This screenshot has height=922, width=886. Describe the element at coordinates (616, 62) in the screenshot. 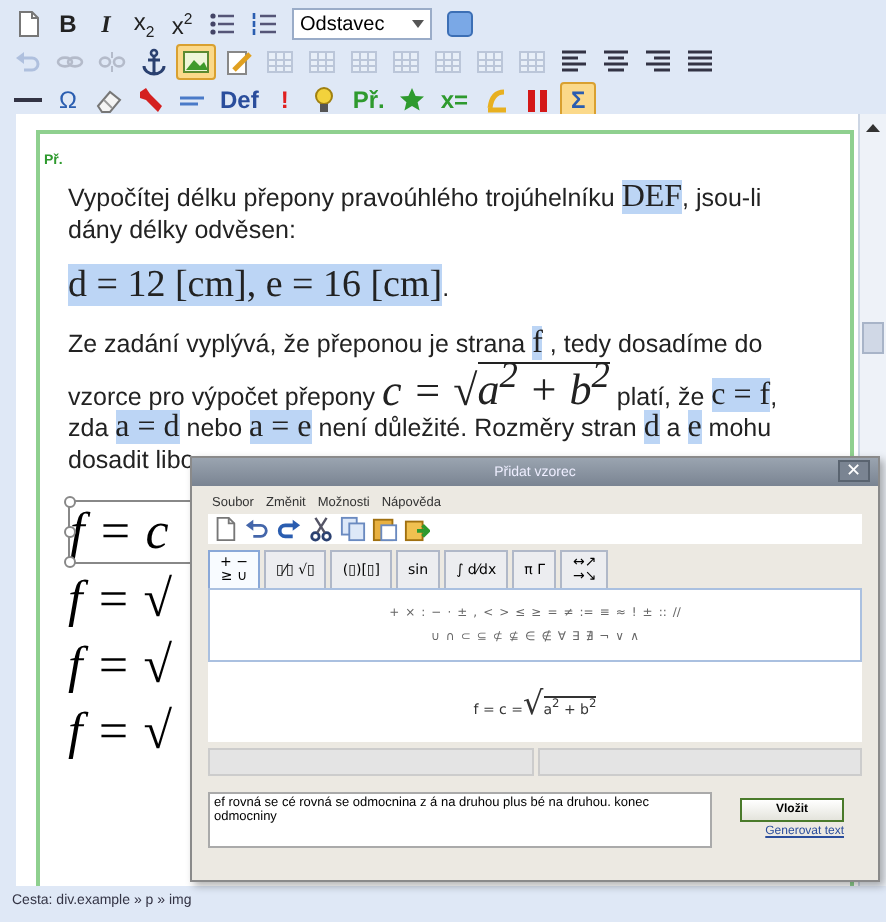

I see `align-center-icon` at that location.